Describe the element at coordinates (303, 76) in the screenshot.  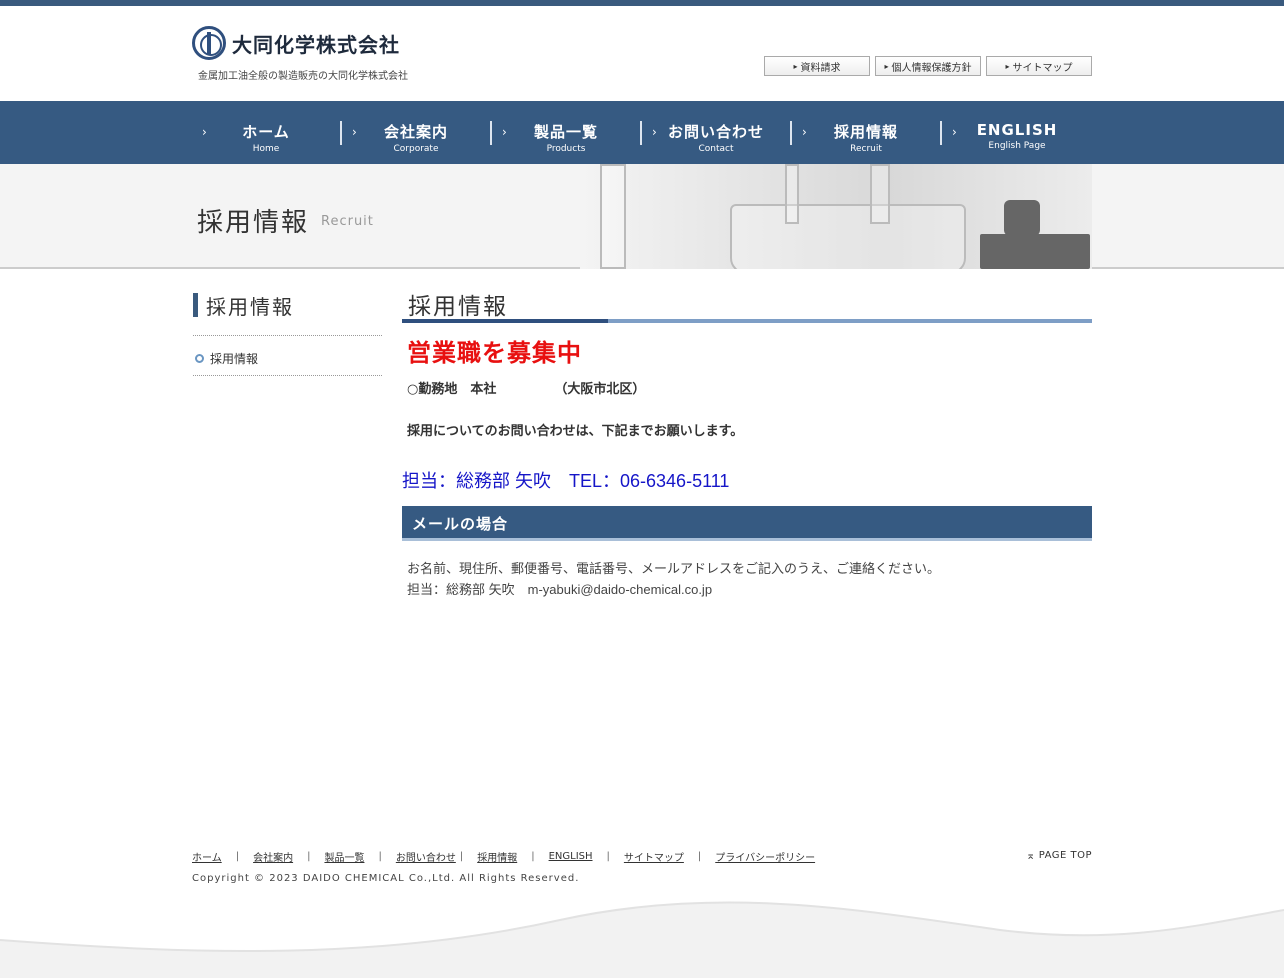
I see `site-tagline: 金属加工油全般の製造販売の大同化学株式会社` at that location.